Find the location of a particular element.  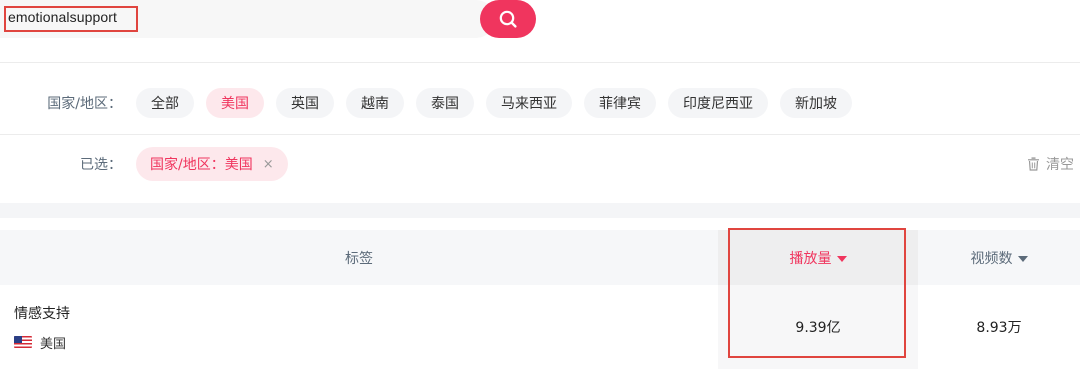

column-header-views: 播放量 is located at coordinates (818, 257).